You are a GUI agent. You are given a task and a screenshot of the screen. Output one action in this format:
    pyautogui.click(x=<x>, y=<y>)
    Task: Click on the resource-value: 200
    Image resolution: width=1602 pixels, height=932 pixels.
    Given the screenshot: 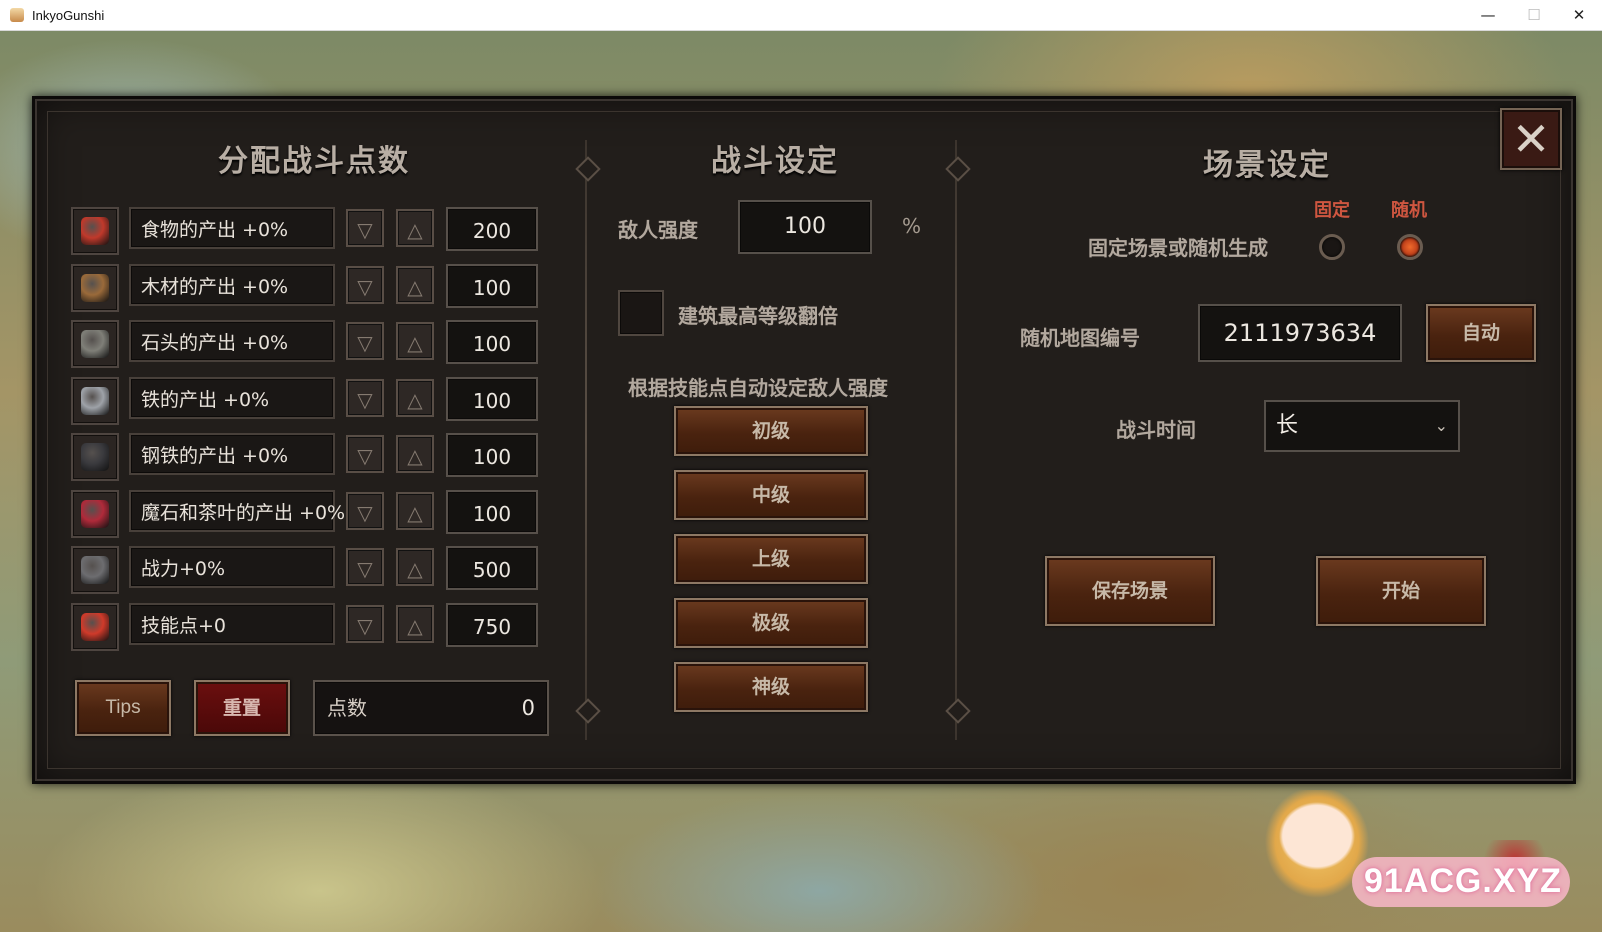 What is the action you would take?
    pyautogui.click(x=492, y=229)
    